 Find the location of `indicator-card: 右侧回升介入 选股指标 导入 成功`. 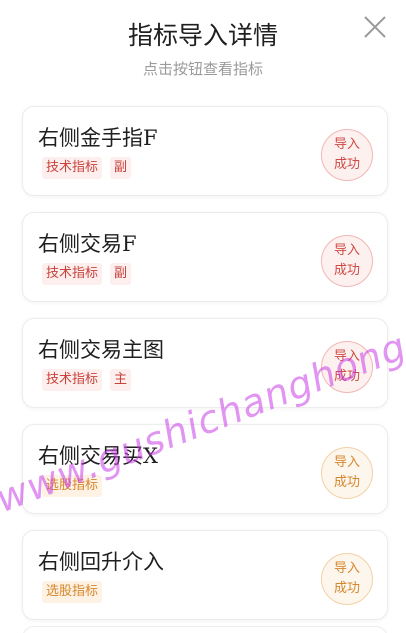

indicator-card: 右侧回升介入 选股指标 导入 成功 is located at coordinates (205, 575).